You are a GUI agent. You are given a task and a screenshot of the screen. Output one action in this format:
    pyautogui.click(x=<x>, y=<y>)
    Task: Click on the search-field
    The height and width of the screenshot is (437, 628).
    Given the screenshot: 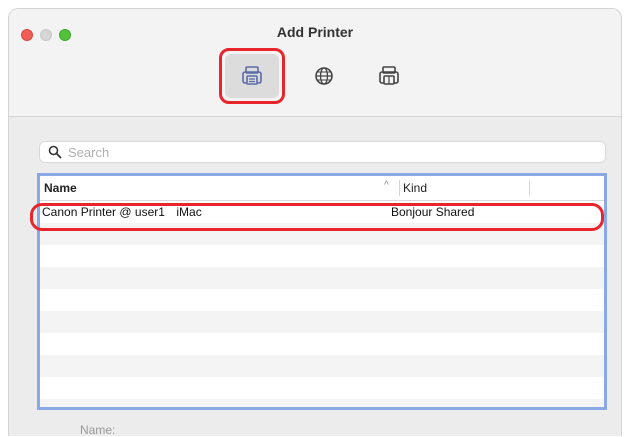 What is the action you would take?
    pyautogui.click(x=322, y=152)
    